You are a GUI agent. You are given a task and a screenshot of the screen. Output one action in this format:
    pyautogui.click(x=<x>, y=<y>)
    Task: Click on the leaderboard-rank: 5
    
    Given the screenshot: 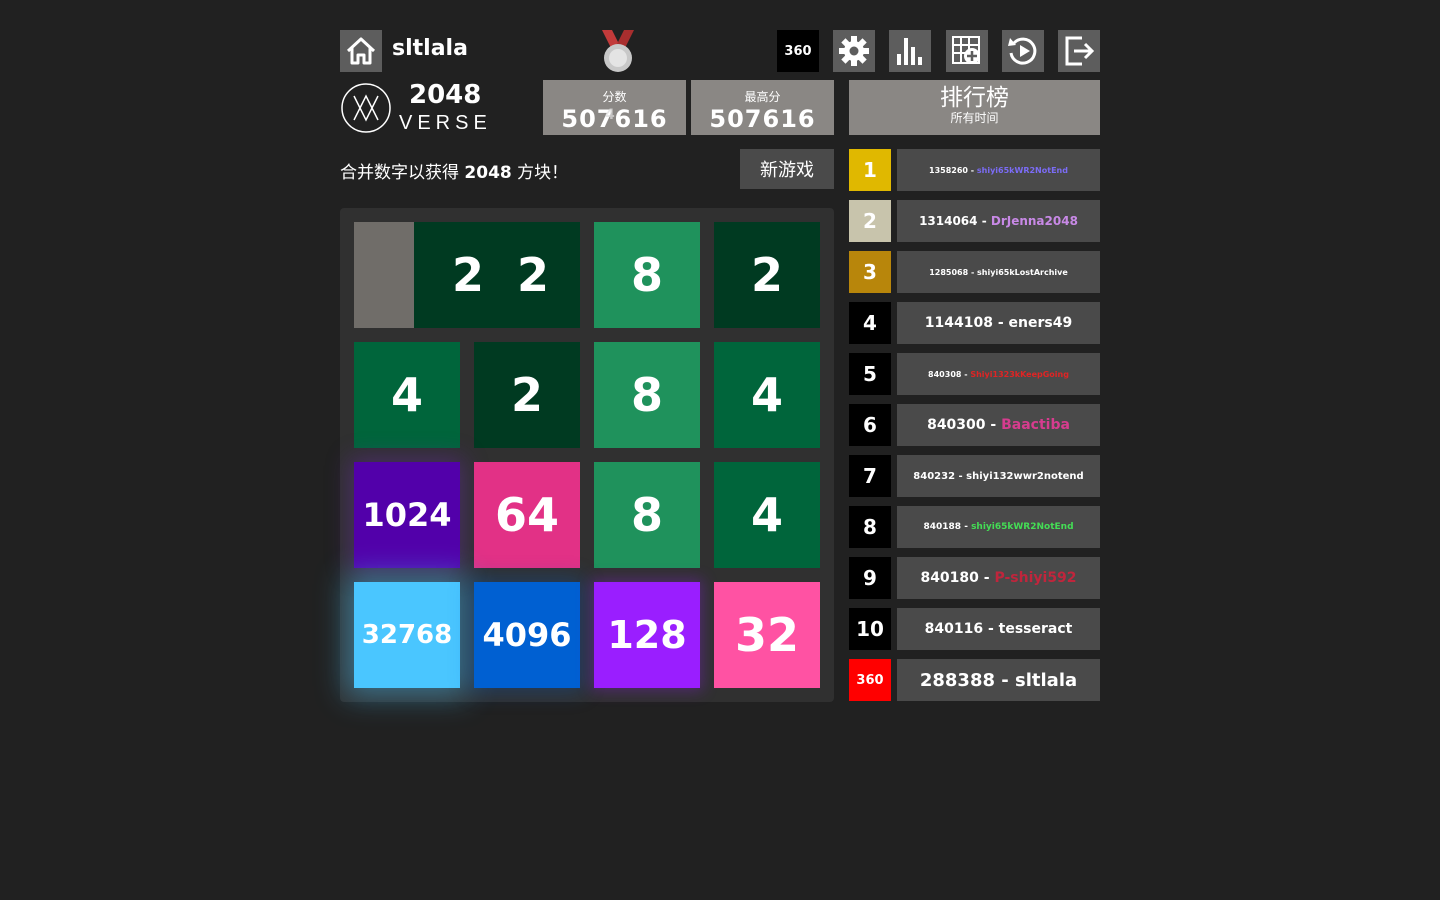 What is the action you would take?
    pyautogui.click(x=870, y=374)
    